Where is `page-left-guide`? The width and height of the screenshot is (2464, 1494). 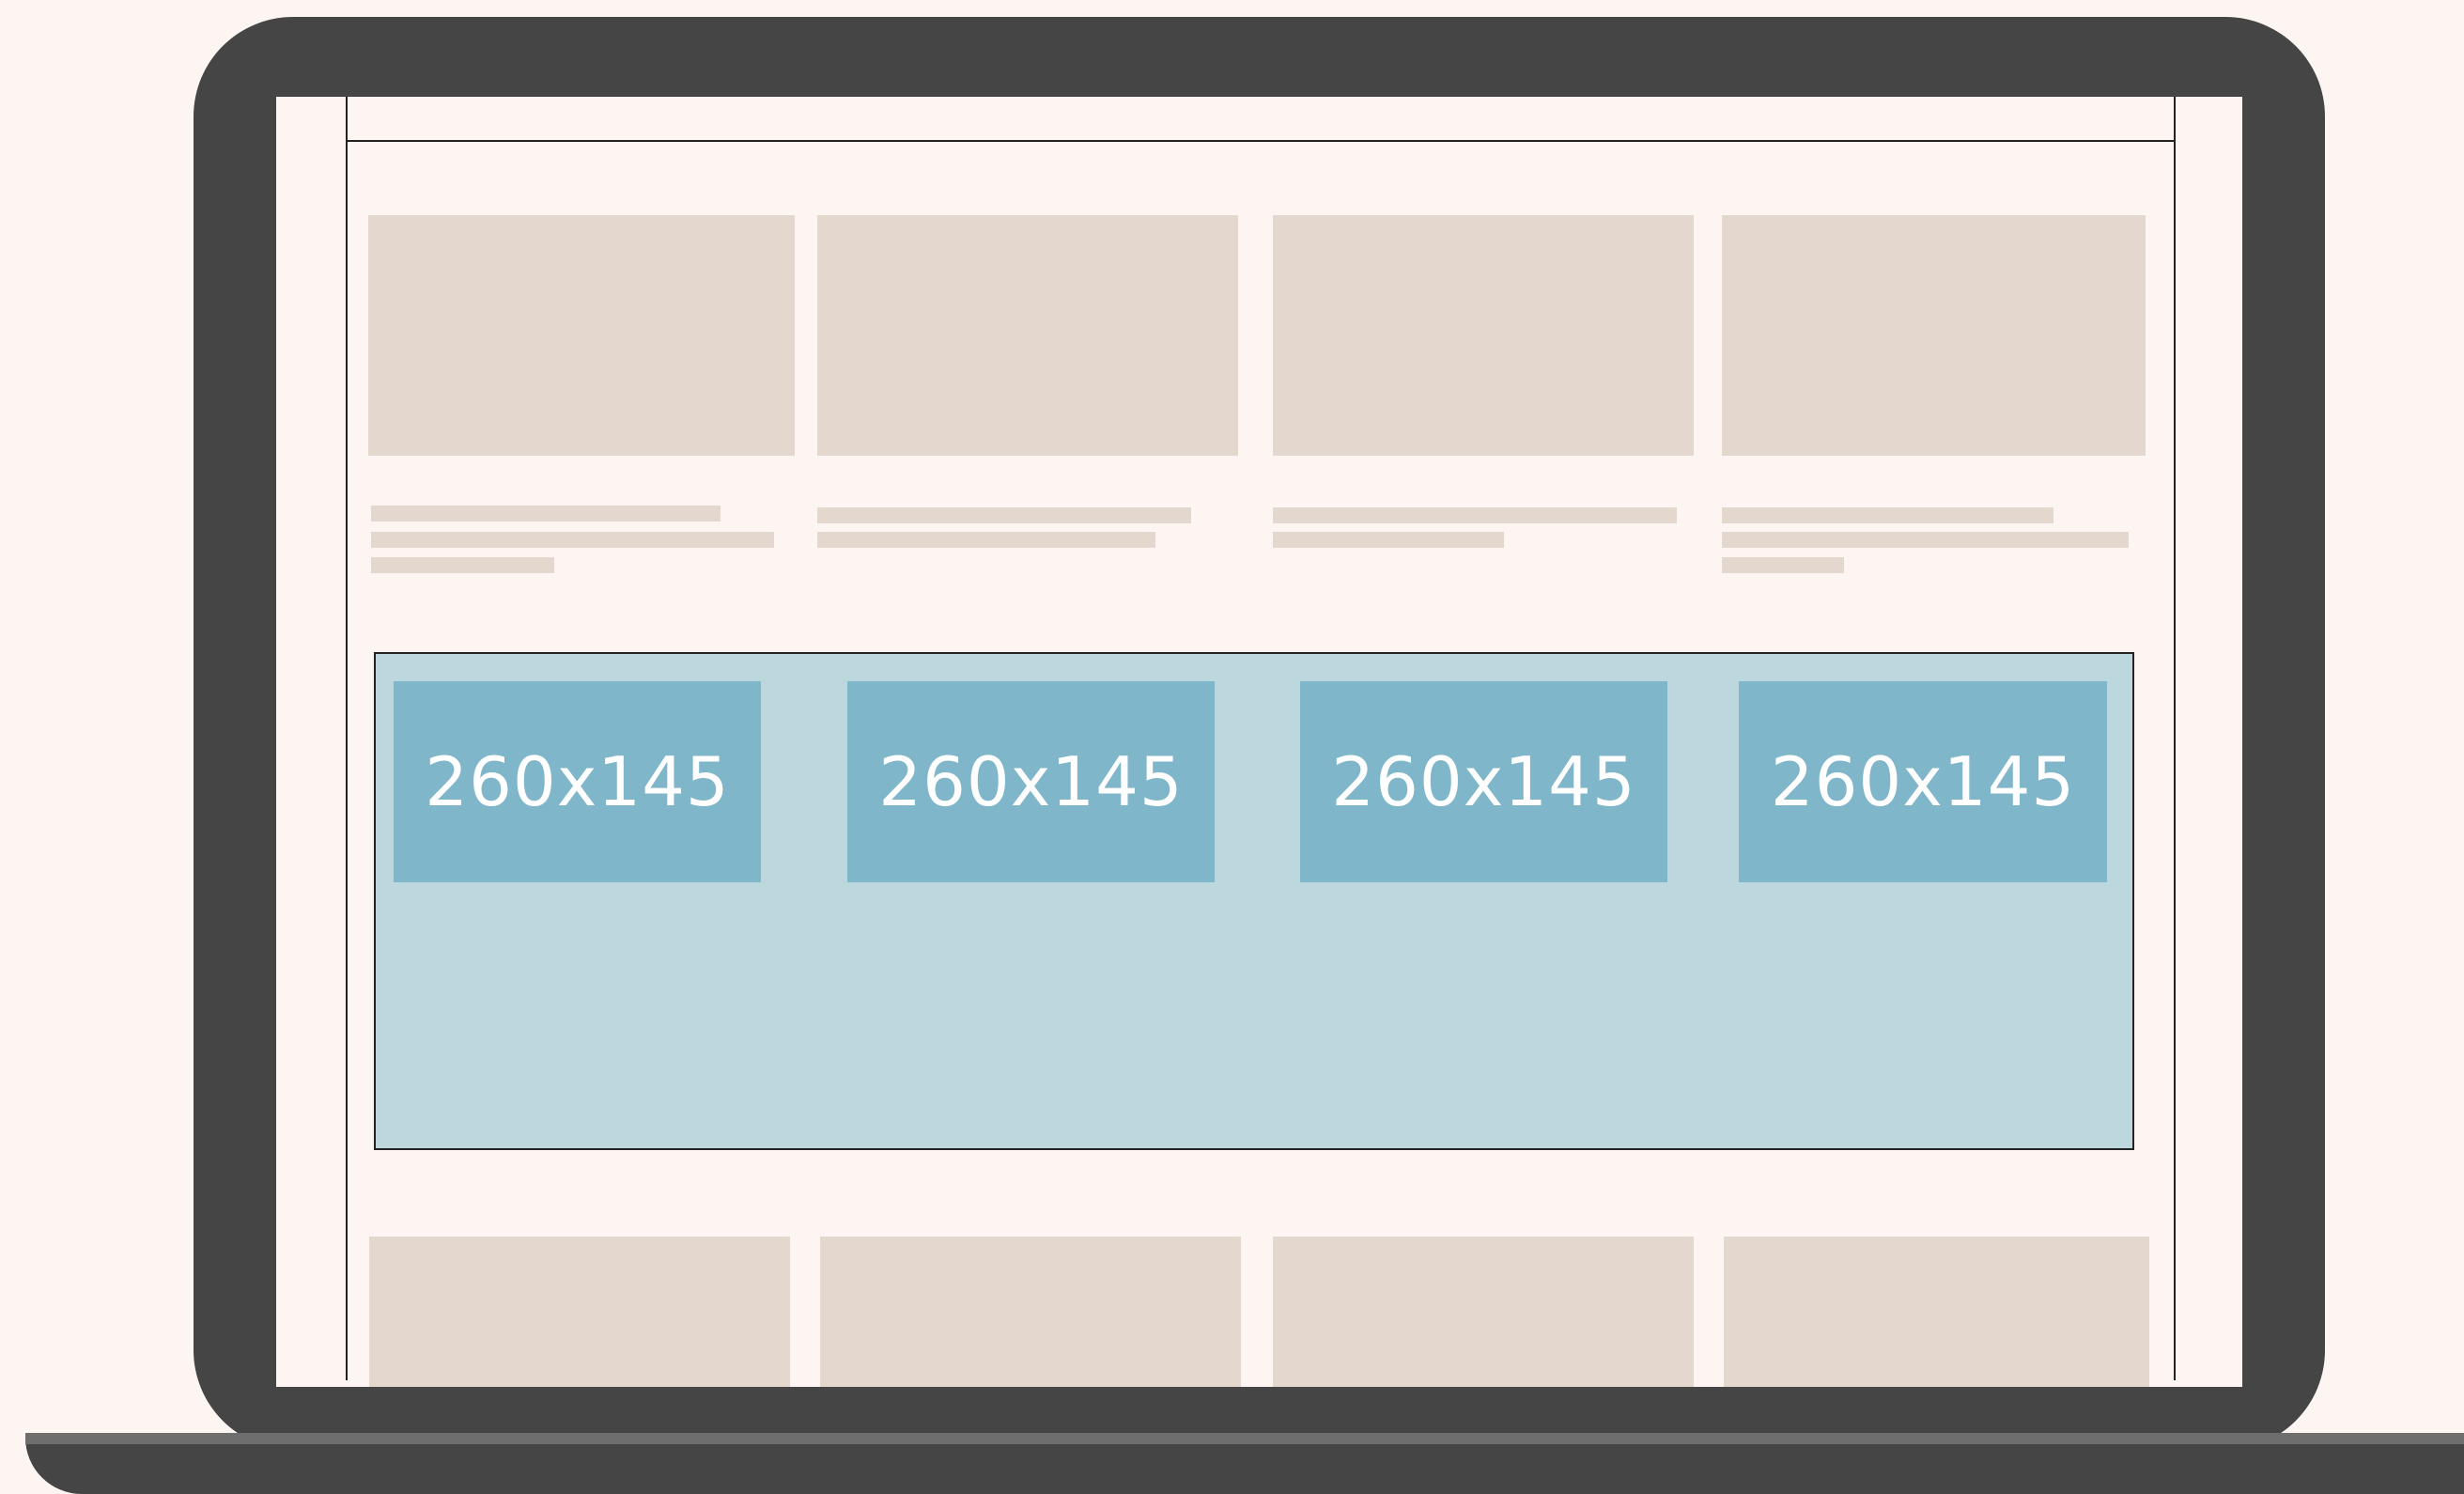 page-left-guide is located at coordinates (347, 738).